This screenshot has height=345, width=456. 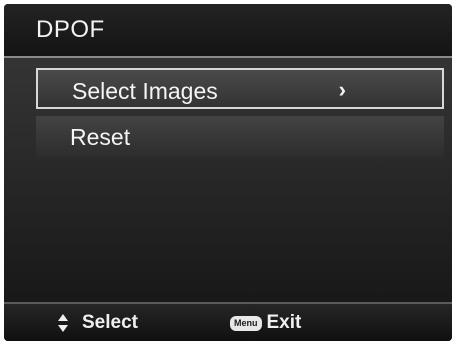 I want to click on page-title: DPOF, so click(x=70, y=29).